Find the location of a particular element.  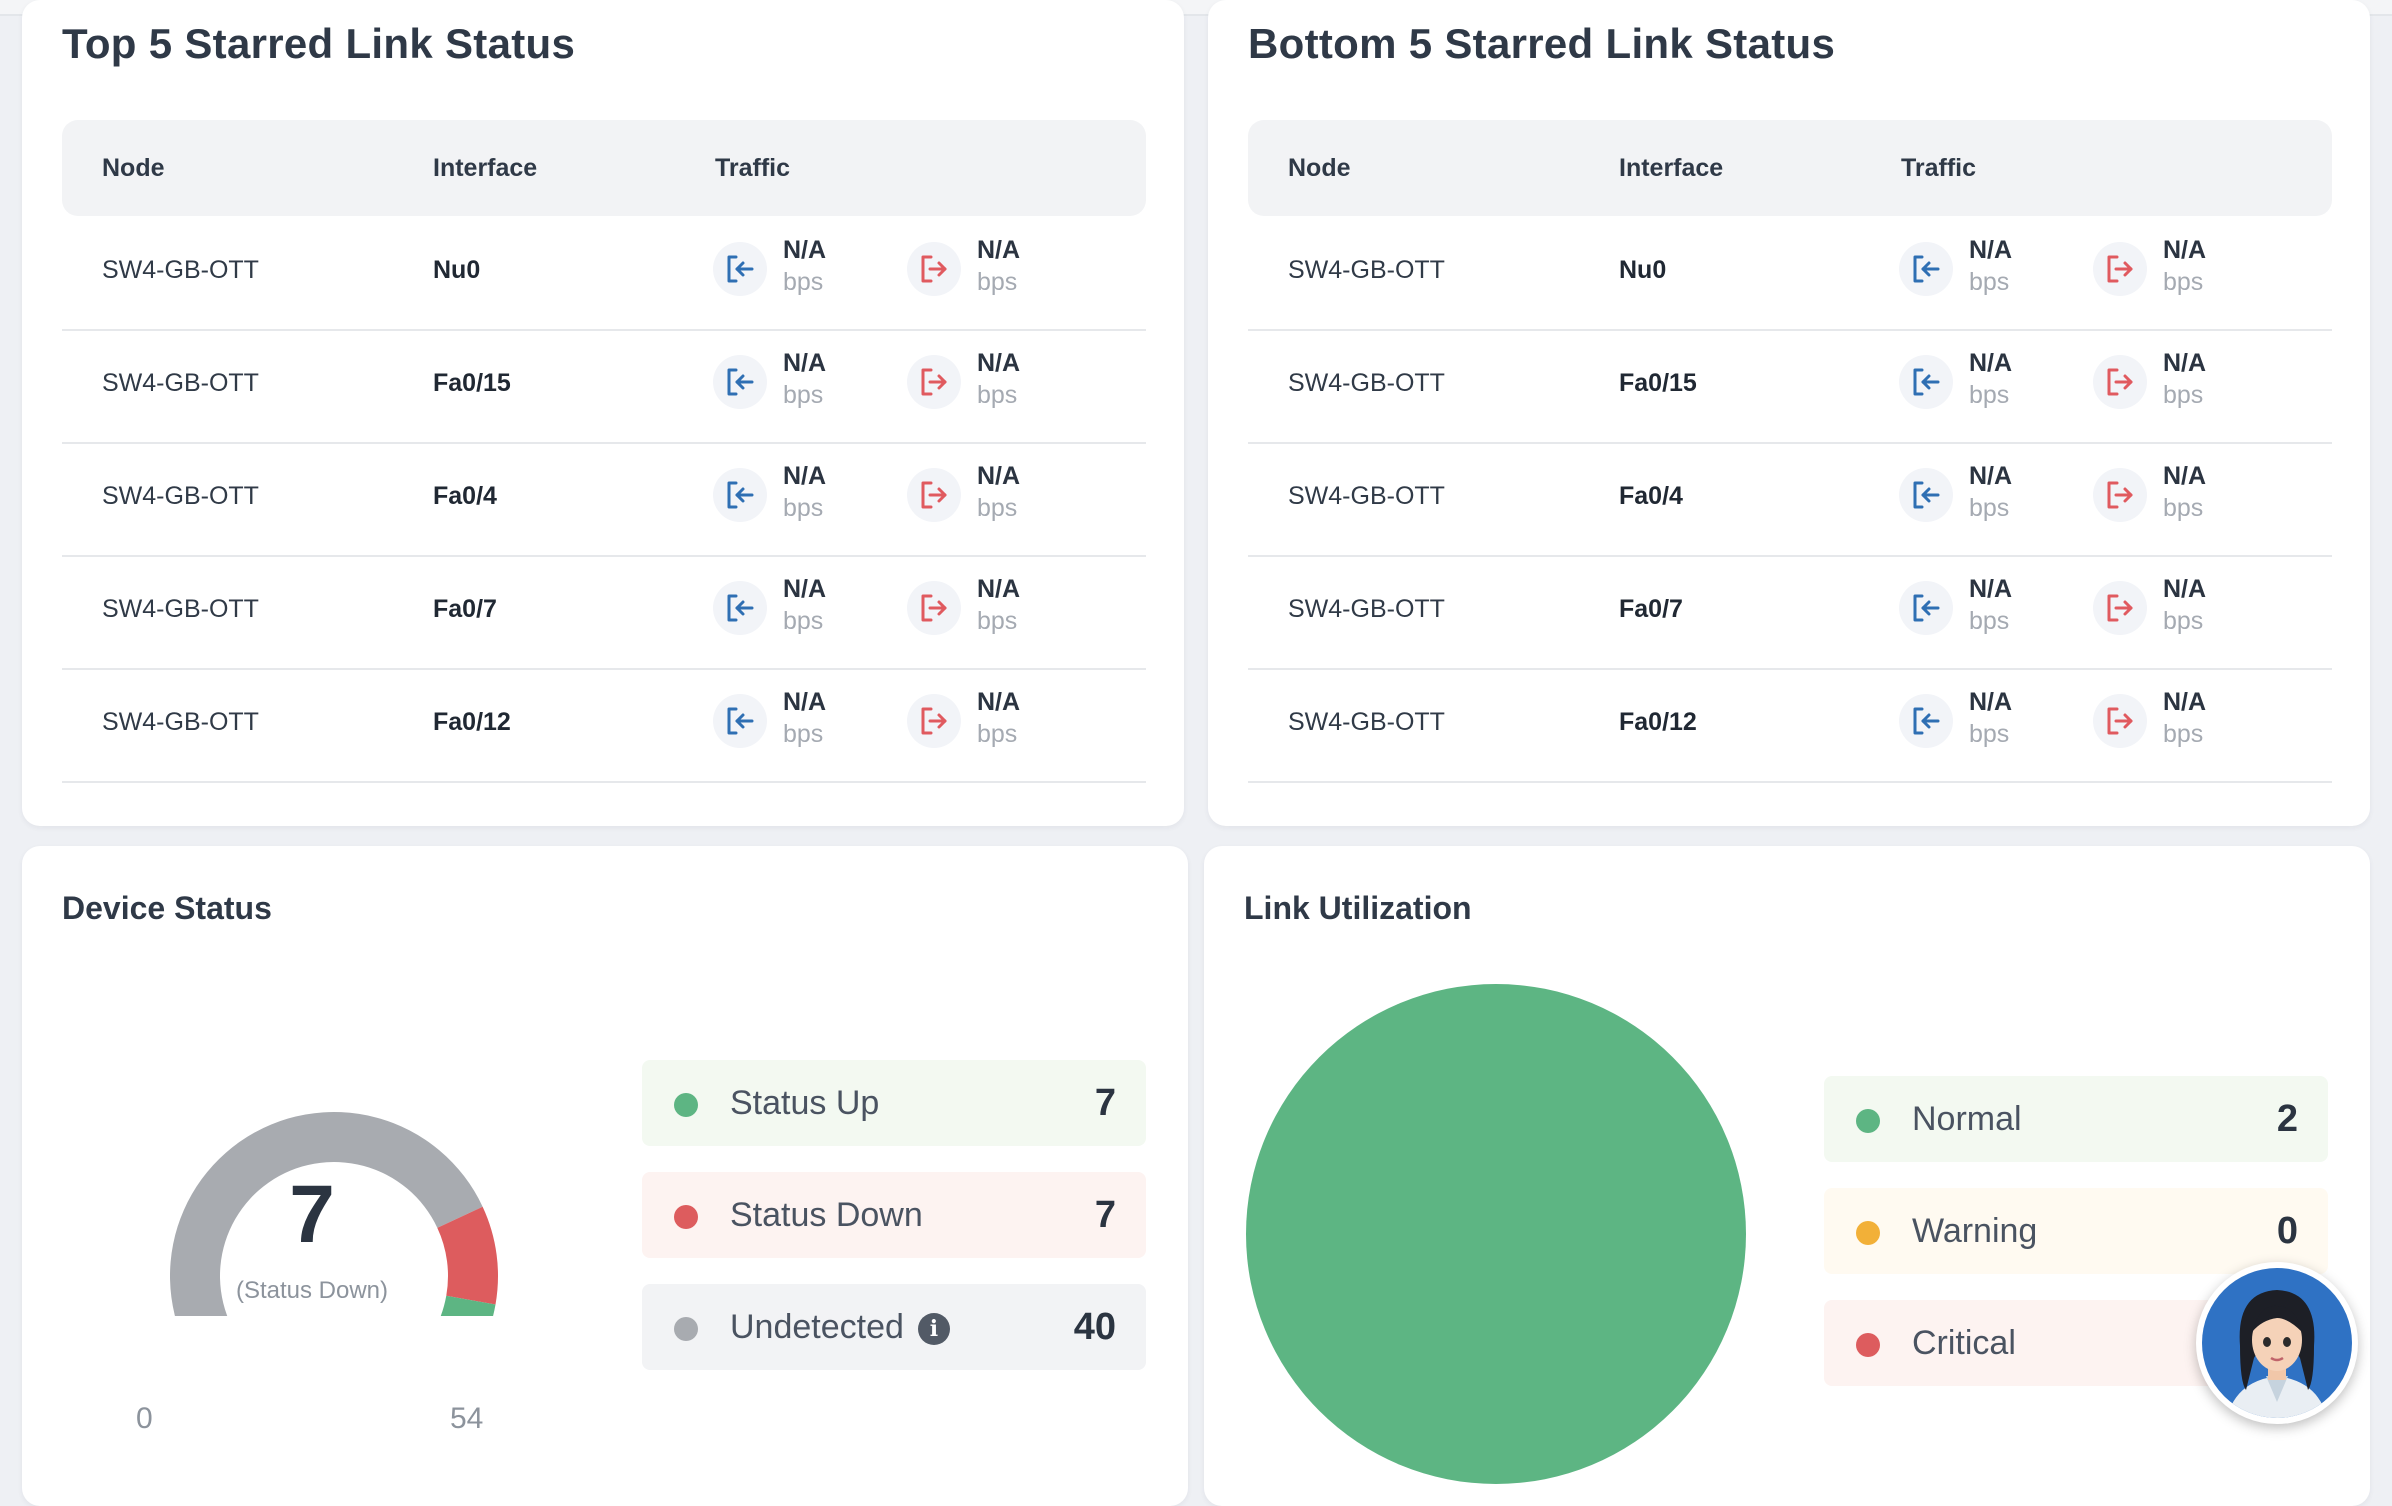

legend-undetected: Undetected i 40 is located at coordinates (894, 1327).